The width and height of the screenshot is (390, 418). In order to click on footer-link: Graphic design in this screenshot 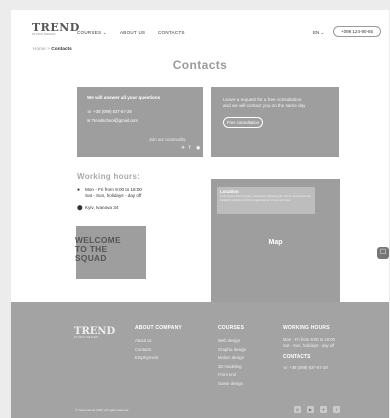, I will do `click(232, 350)`.